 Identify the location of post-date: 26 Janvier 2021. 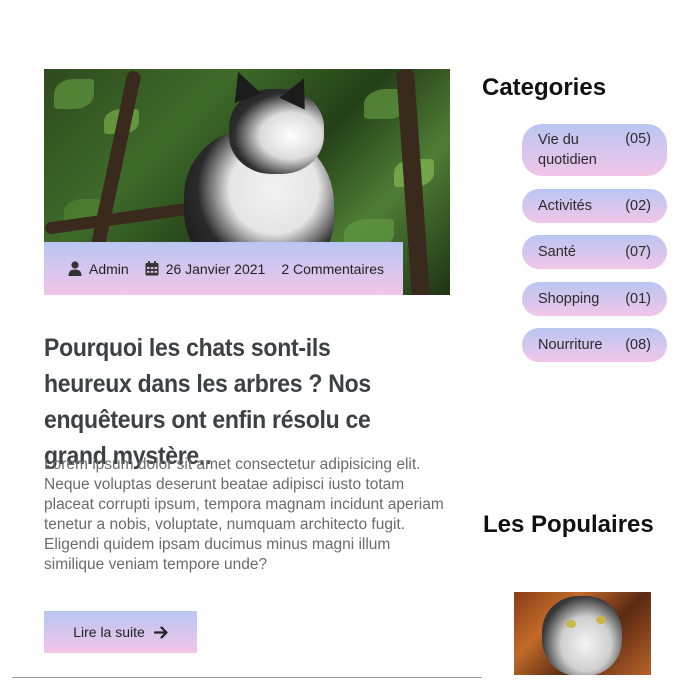
(205, 268).